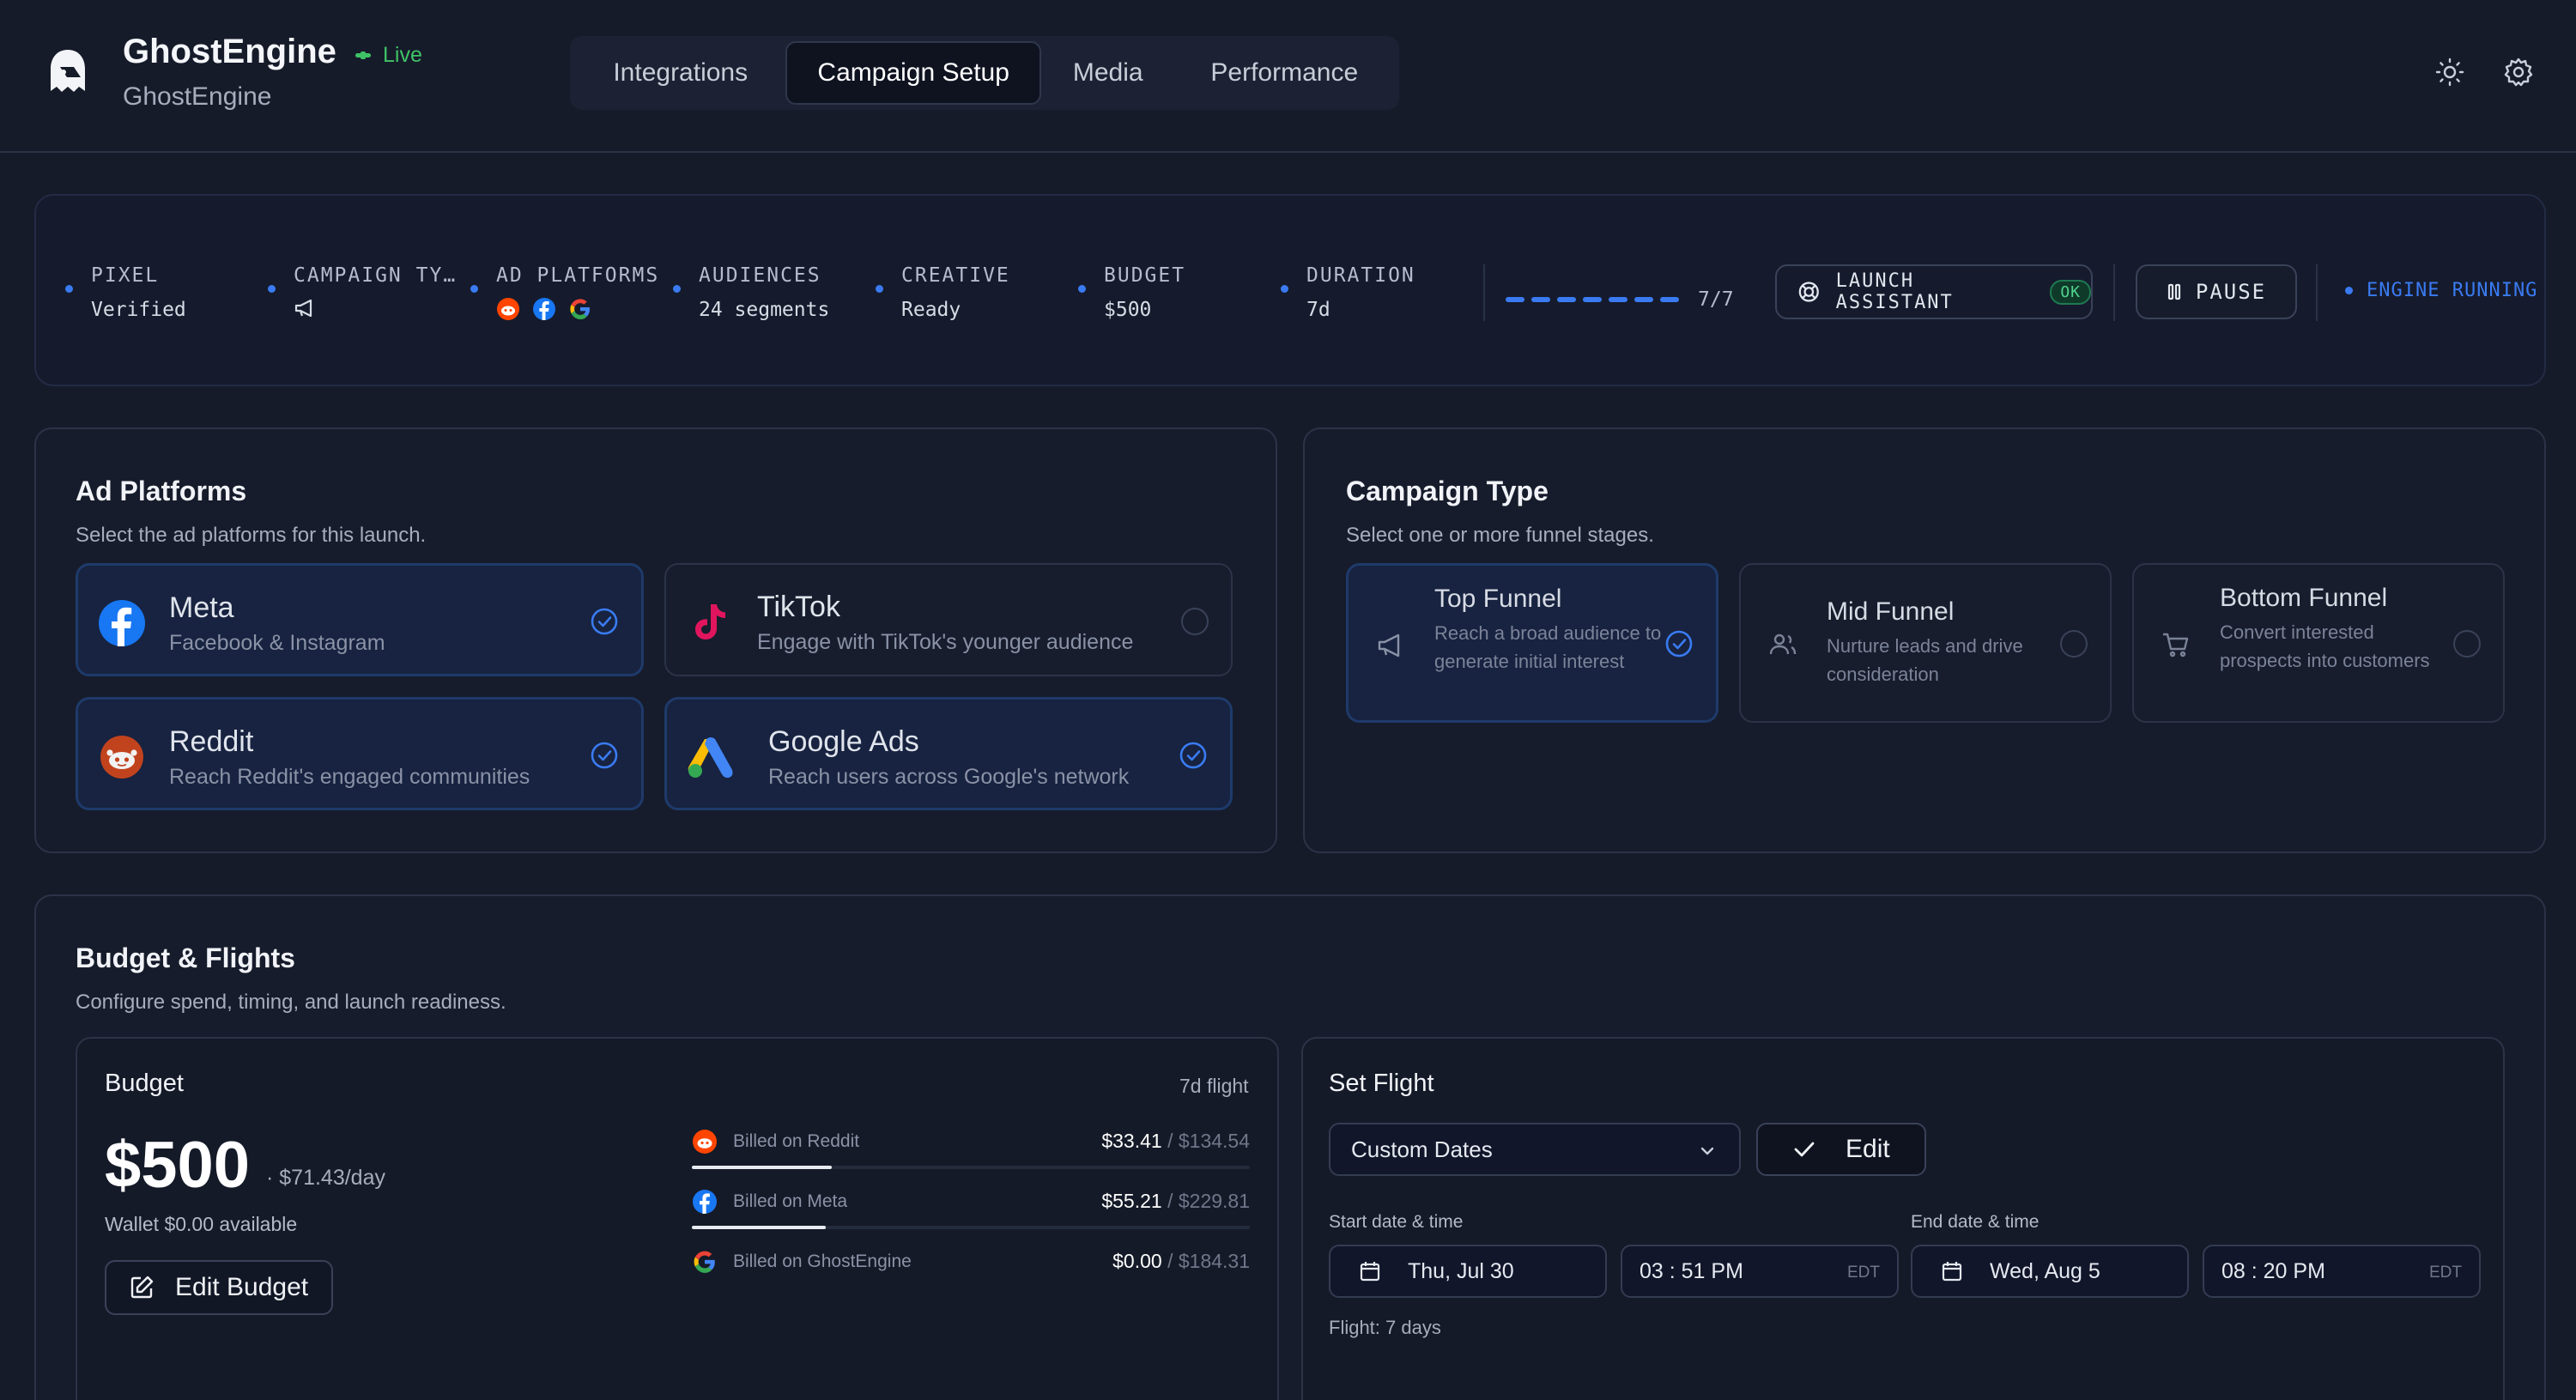  Describe the element at coordinates (1208, 1261) in the screenshot. I see `billing-total: / $184.31` at that location.